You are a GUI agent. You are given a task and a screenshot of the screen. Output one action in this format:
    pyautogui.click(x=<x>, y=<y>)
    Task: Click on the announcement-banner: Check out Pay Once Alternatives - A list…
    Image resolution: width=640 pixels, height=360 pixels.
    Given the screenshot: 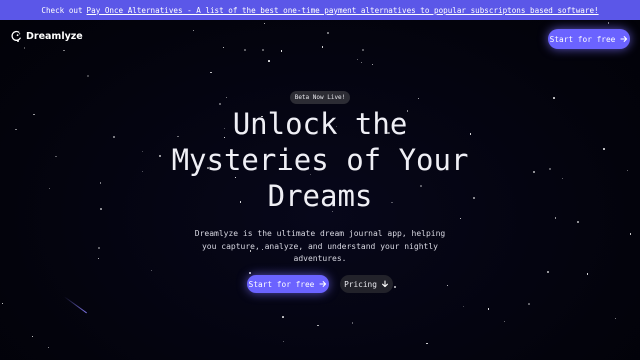 What is the action you would take?
    pyautogui.click(x=320, y=10)
    